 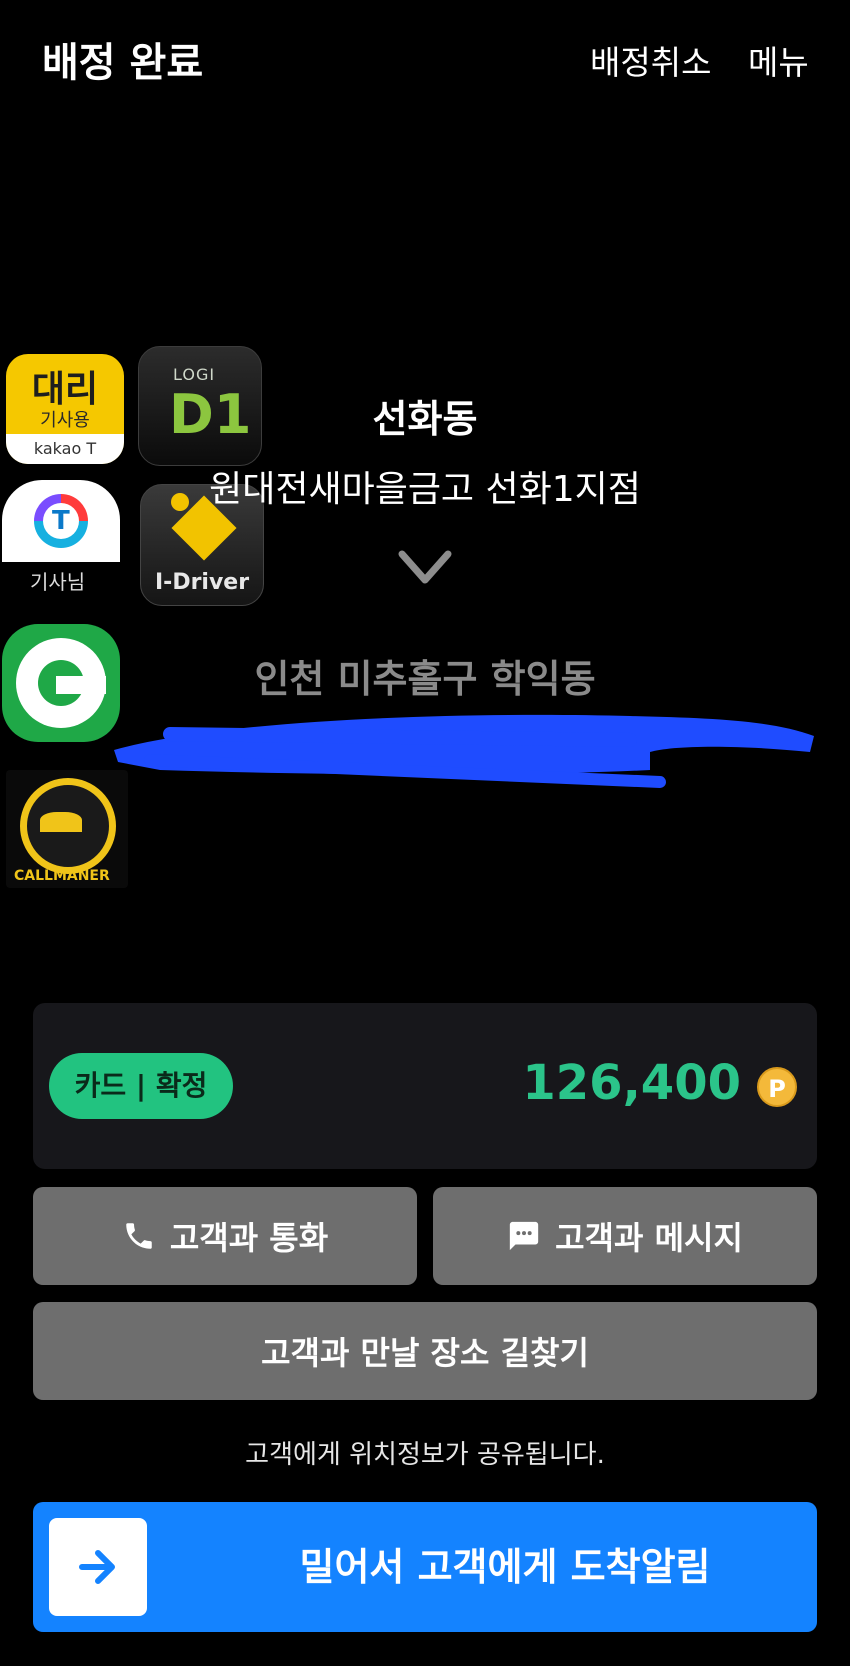 I want to click on menu-button: 메뉴, so click(x=778, y=60).